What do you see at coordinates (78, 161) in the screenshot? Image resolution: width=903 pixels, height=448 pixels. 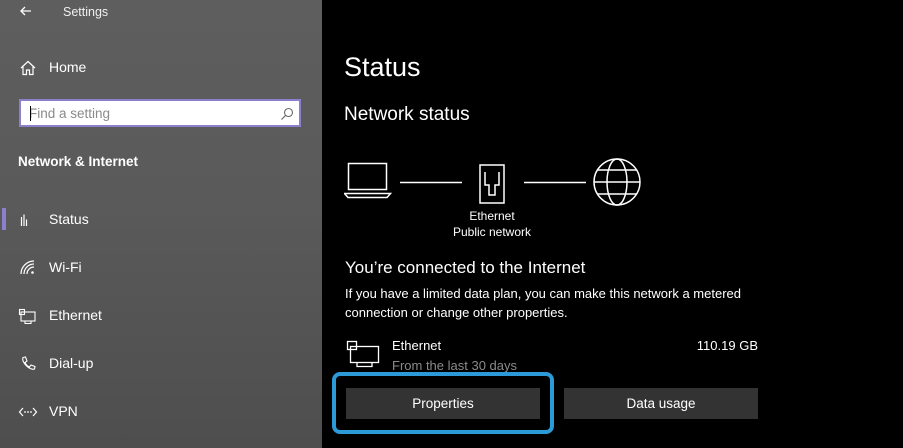 I see `section-title: Network & Internet` at bounding box center [78, 161].